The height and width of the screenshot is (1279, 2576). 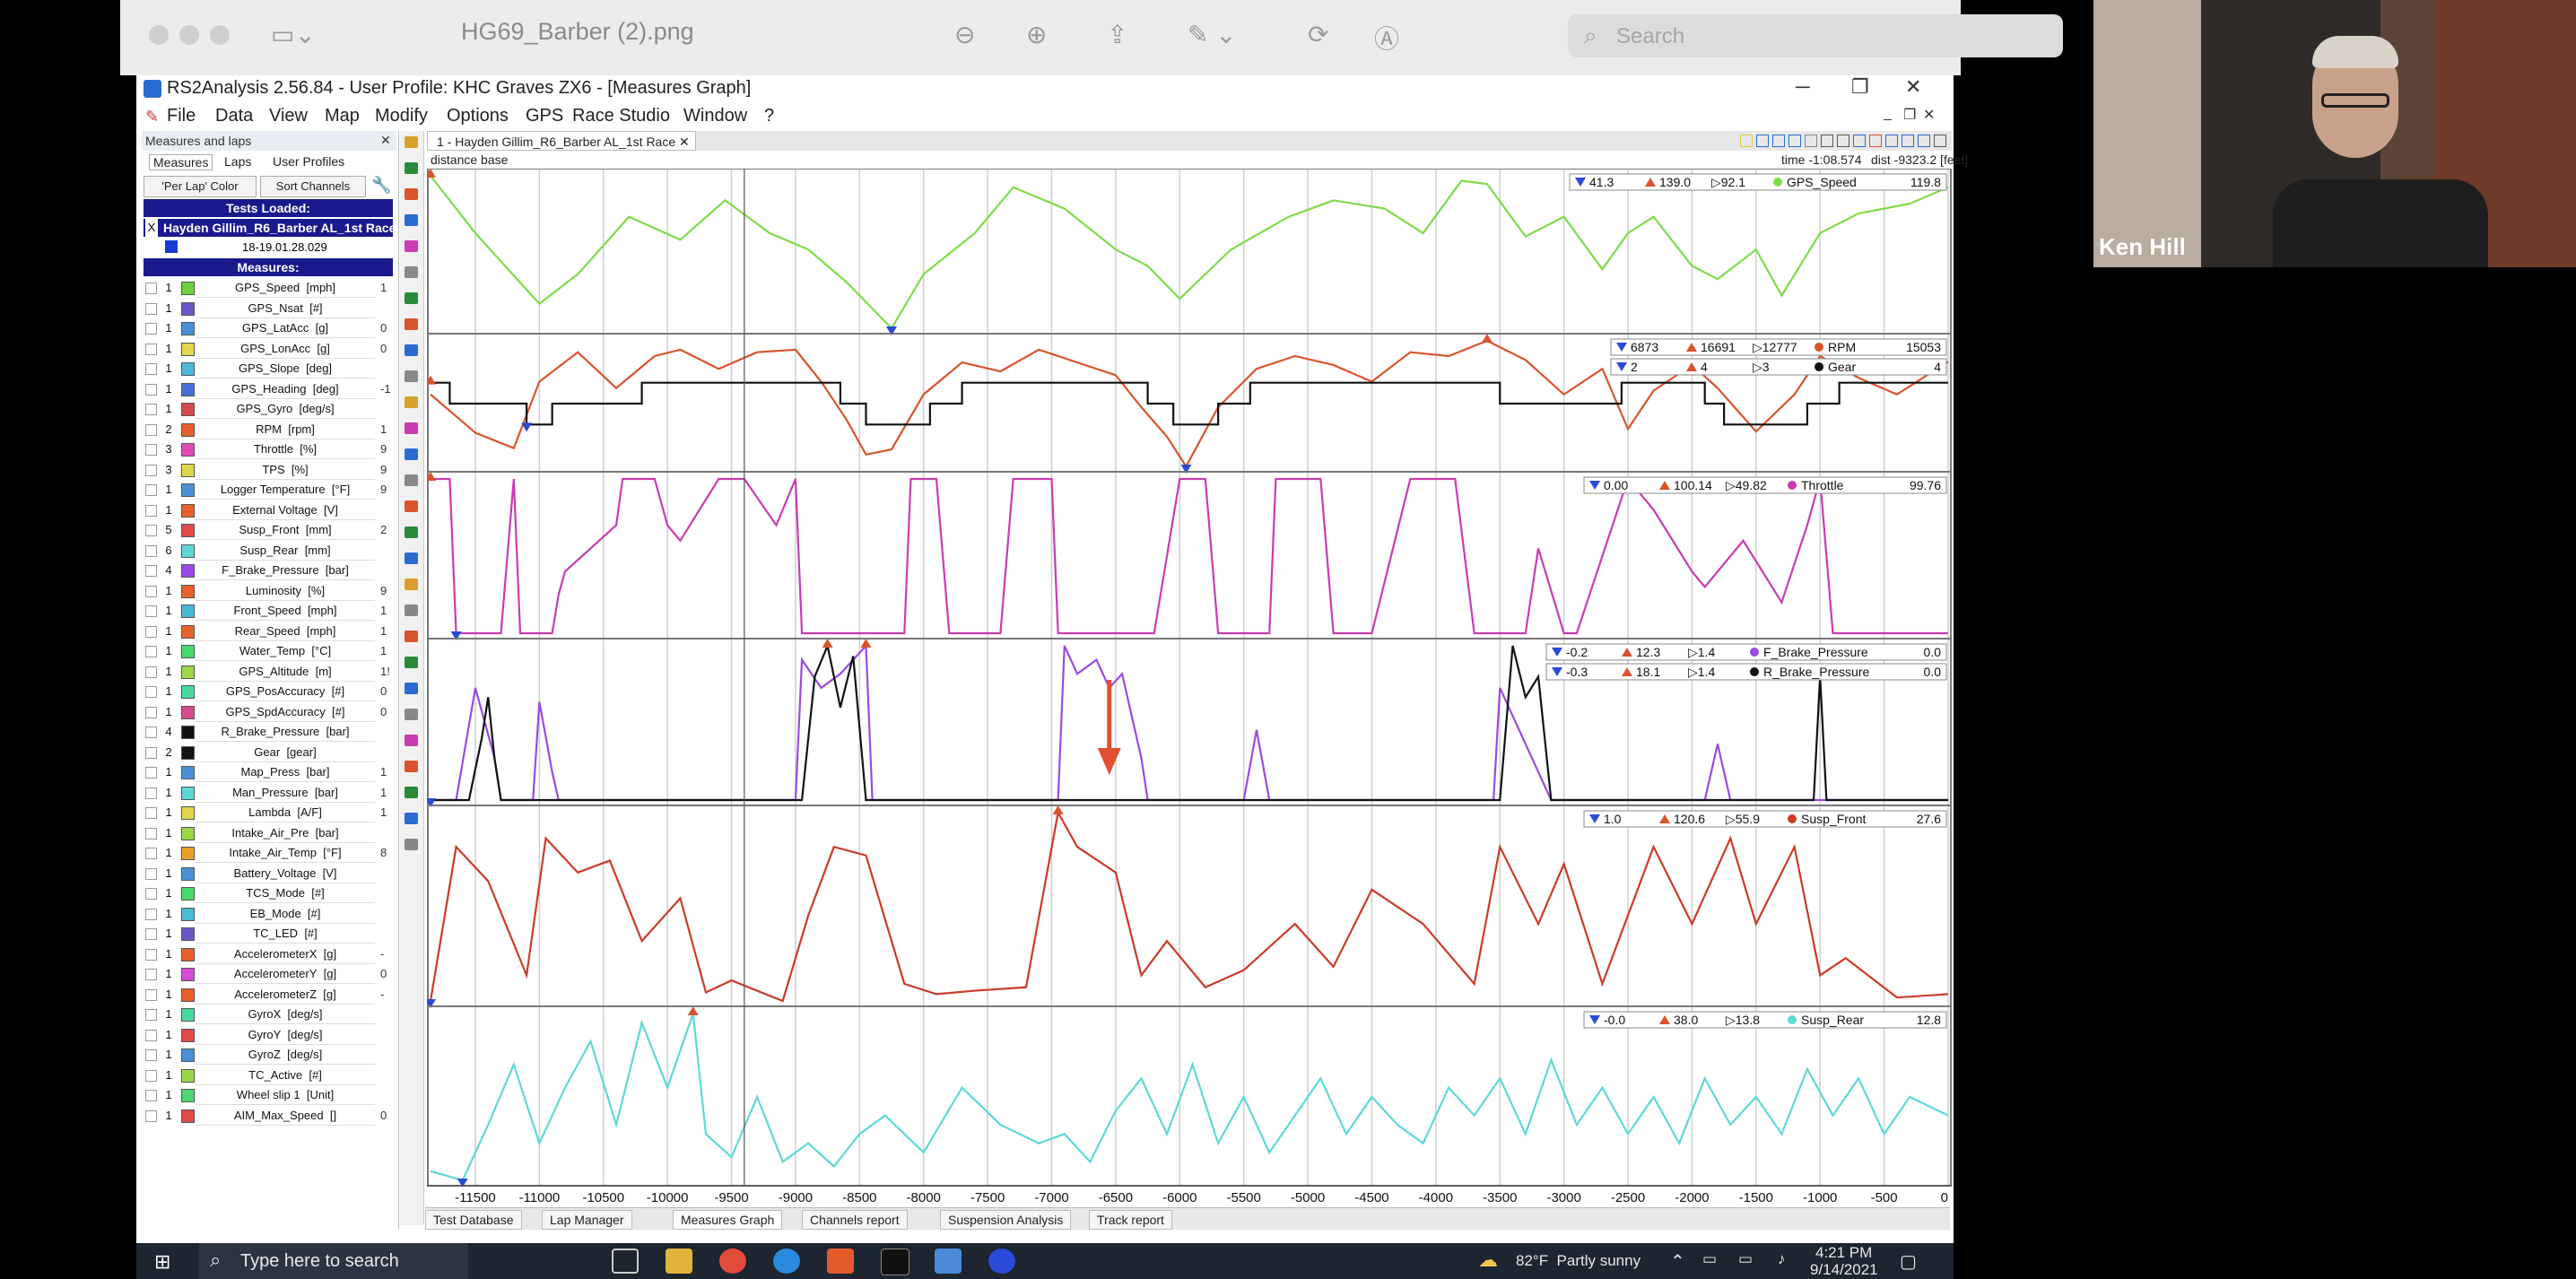 What do you see at coordinates (385, 140) in the screenshot?
I see `panel-close-icon: ✕` at bounding box center [385, 140].